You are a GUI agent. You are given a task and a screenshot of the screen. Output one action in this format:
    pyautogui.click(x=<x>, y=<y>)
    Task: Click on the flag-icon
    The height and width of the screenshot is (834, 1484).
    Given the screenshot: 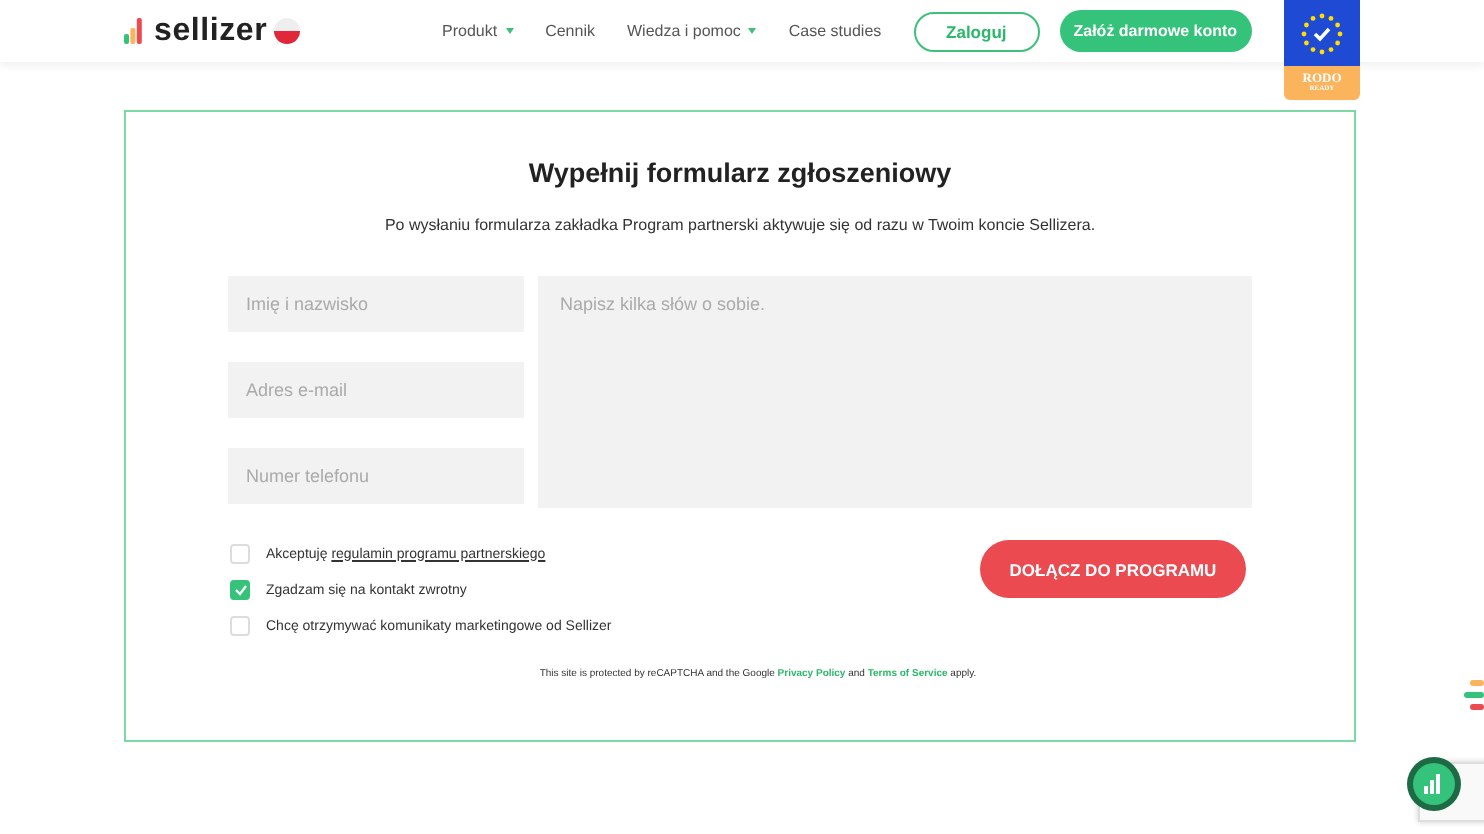 What is the action you would take?
    pyautogui.click(x=286, y=31)
    